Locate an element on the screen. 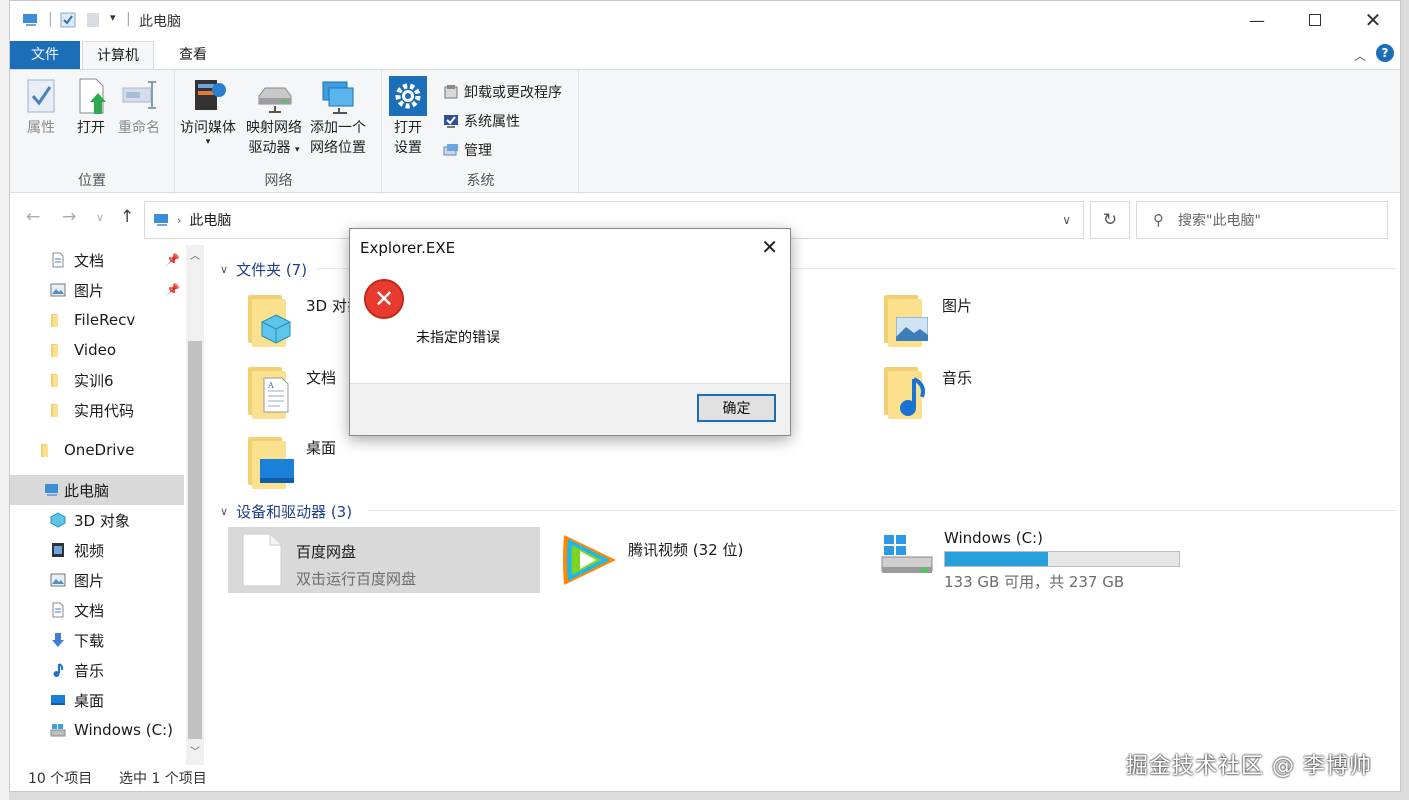  sidebar-item-desktop: 桌面 is located at coordinates (97, 700).